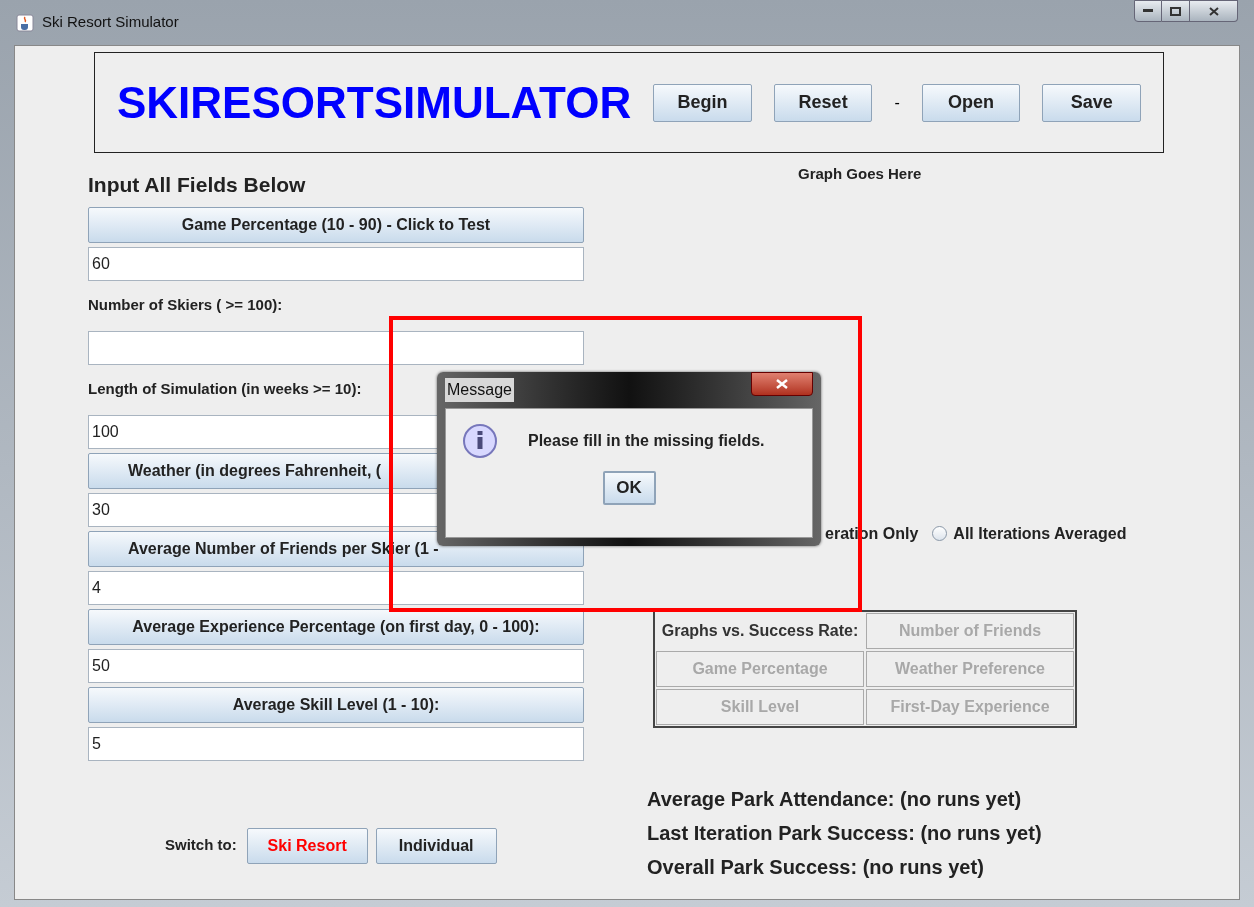  I want to click on input-field: 60, so click(336, 263).